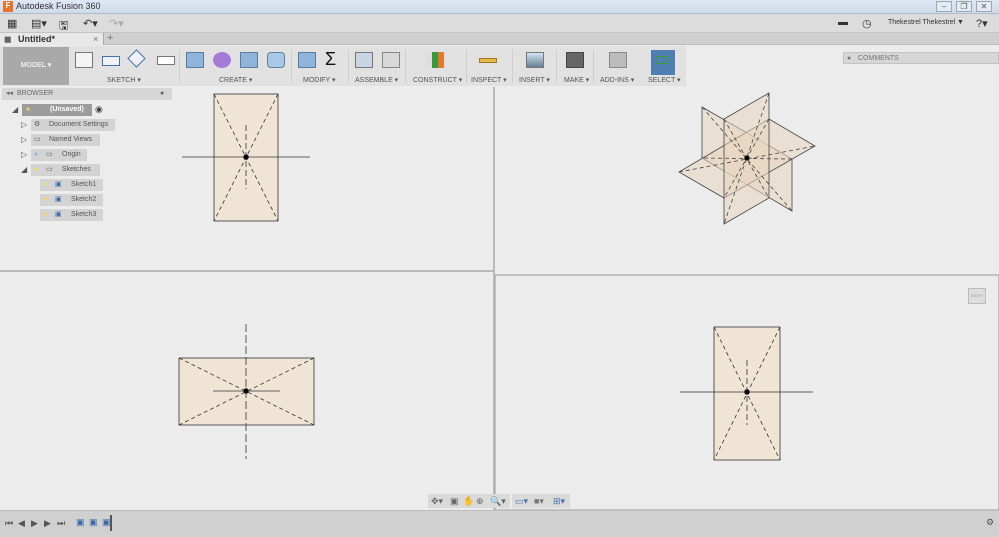 The width and height of the screenshot is (999, 537). I want to click on clock-icon: ◷, so click(867, 23).